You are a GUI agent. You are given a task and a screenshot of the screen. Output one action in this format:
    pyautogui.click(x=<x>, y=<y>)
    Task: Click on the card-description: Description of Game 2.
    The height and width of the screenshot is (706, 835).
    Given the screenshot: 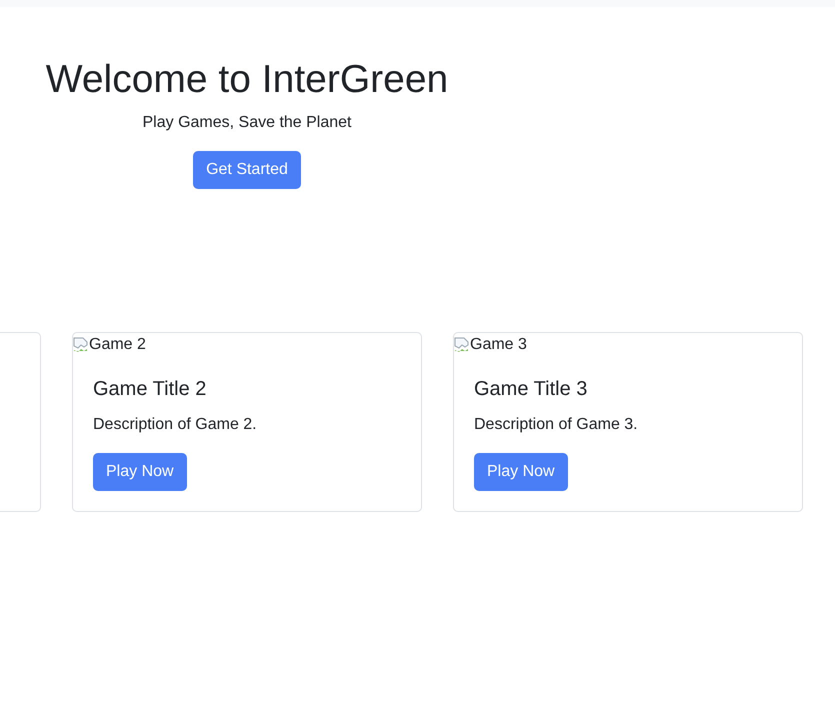 What is the action you would take?
    pyautogui.click(x=175, y=425)
    